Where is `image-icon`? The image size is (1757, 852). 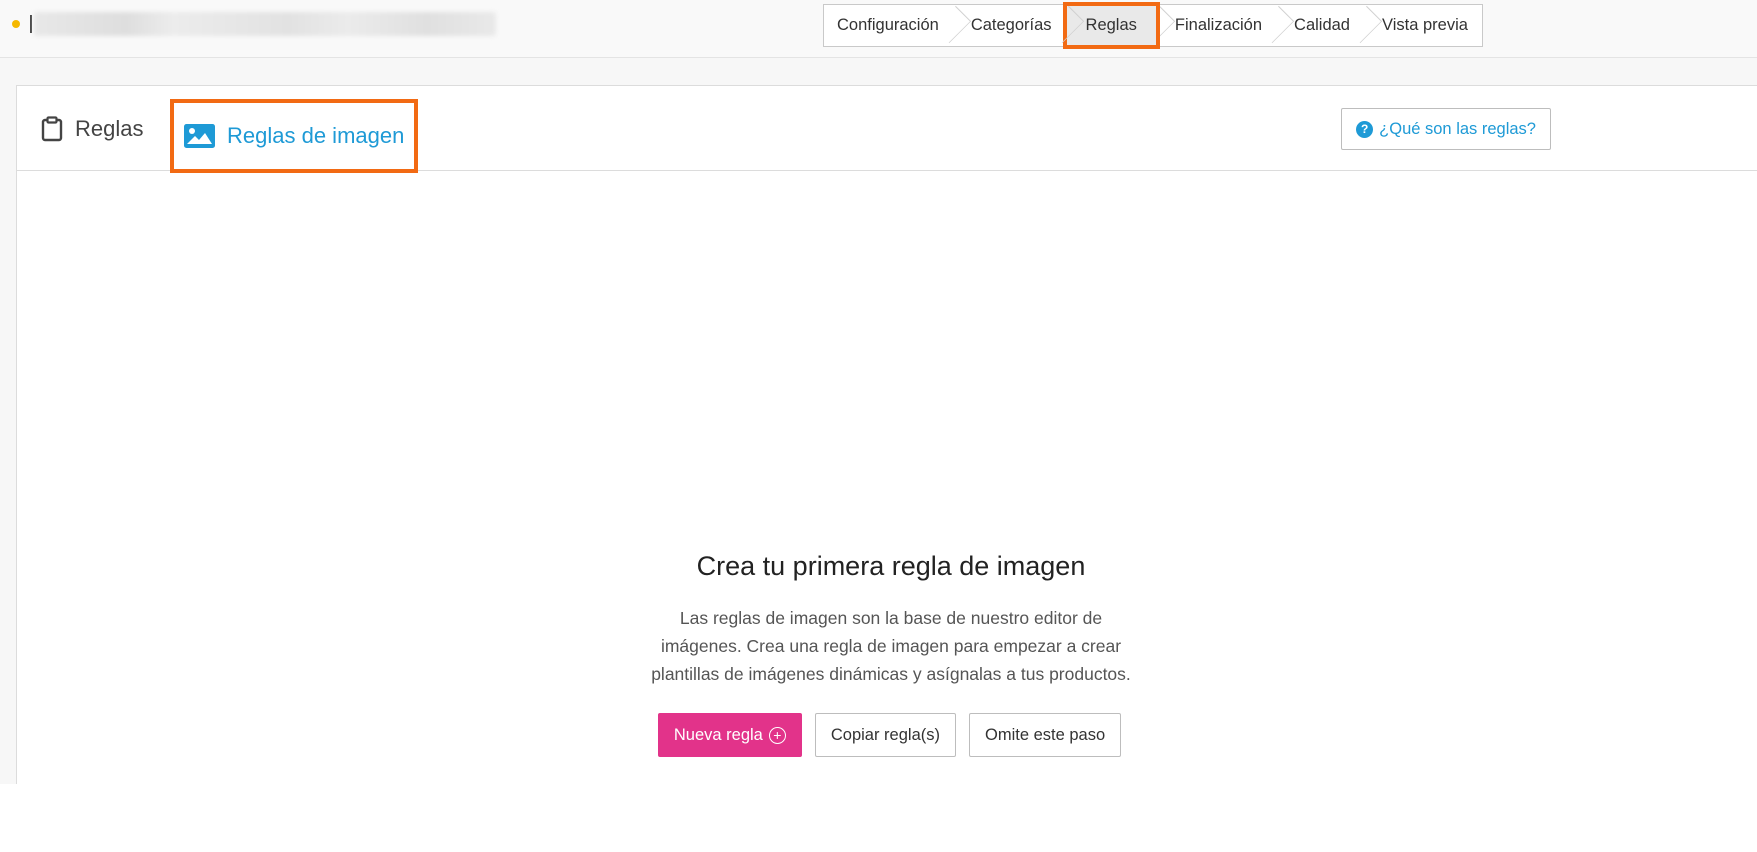 image-icon is located at coordinates (199, 136).